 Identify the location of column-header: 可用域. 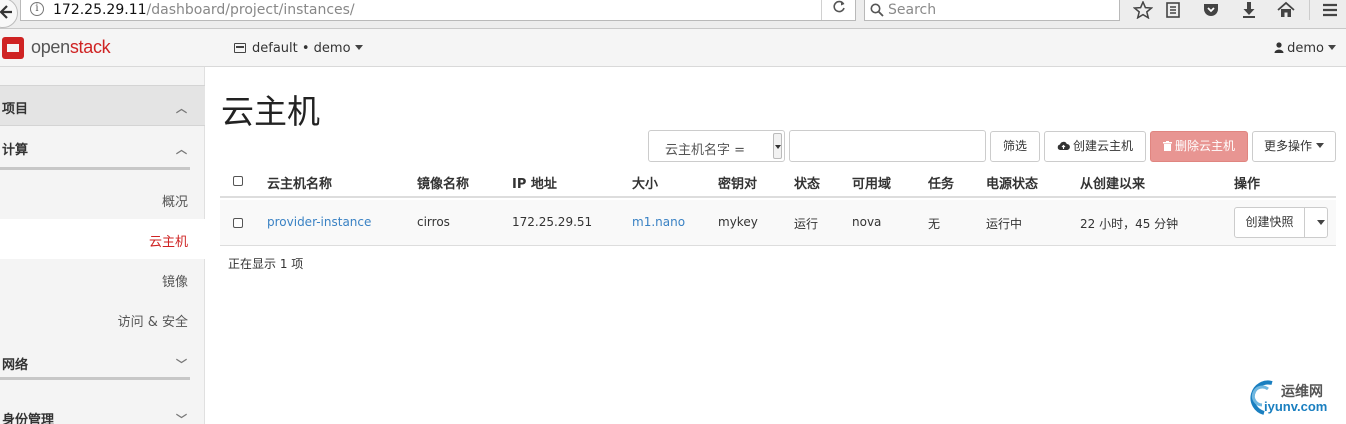
(871, 182).